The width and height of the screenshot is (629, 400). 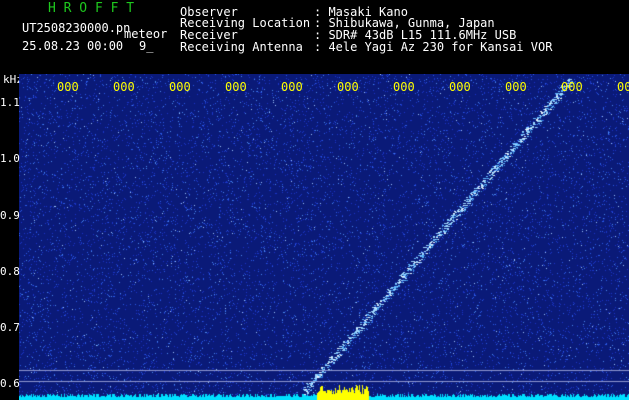 I want to click on y-tick-label: 0.8, so click(x=10, y=271).